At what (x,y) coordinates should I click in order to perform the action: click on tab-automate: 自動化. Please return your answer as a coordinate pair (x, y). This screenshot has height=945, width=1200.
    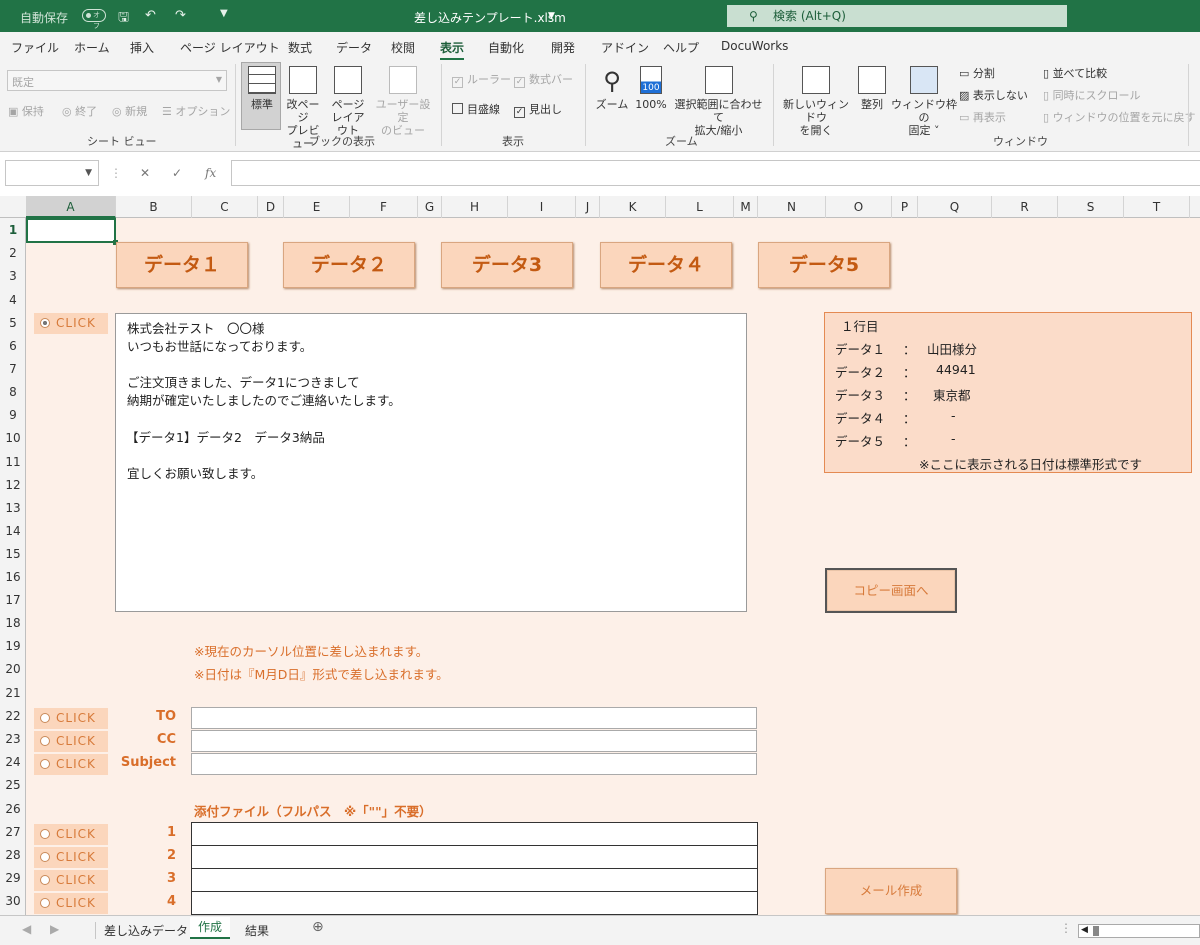
    Looking at the image, I should click on (506, 47).